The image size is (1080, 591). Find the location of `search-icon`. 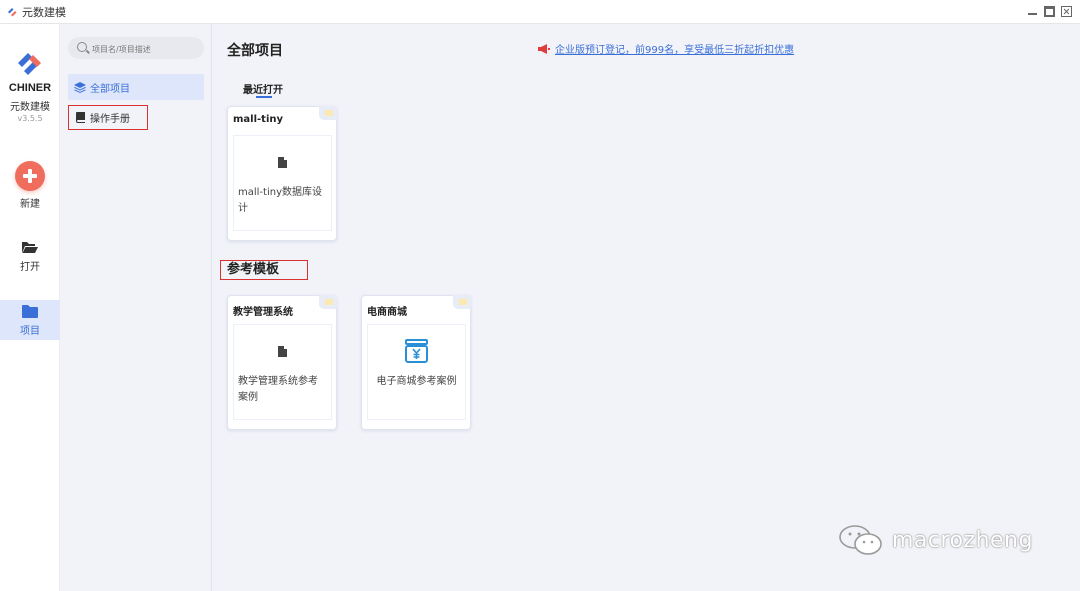

search-icon is located at coordinates (82, 47).